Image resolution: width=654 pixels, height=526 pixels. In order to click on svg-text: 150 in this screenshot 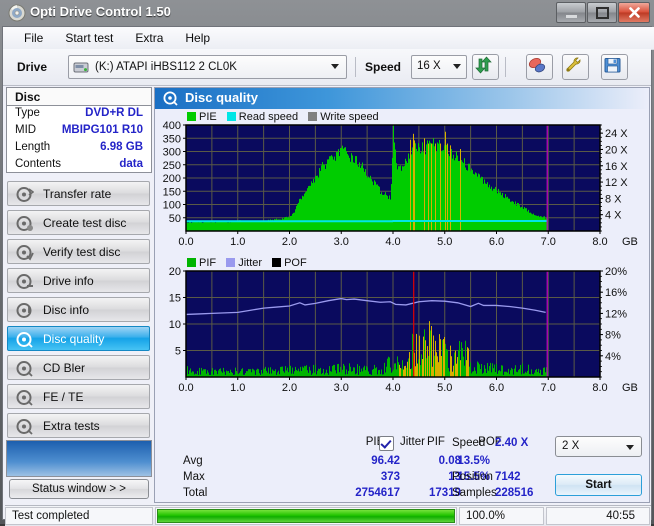, I will do `click(172, 192)`.